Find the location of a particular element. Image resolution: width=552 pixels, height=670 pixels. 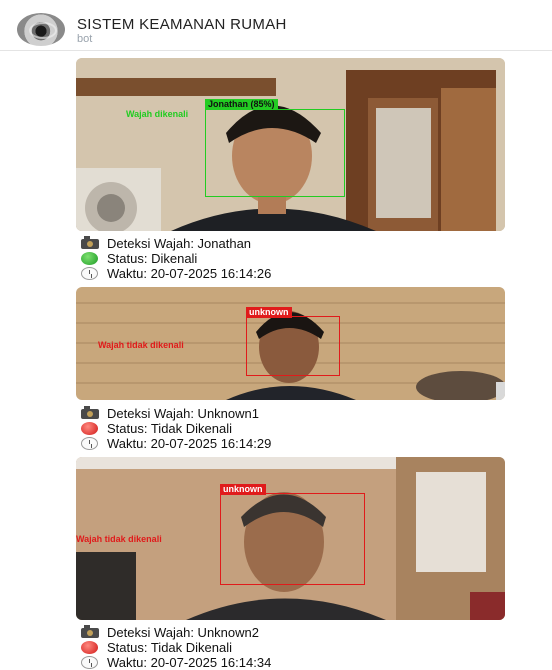

chat-header: SISTEM KEAMANAN RUMAH bot is located at coordinates (276, 25).